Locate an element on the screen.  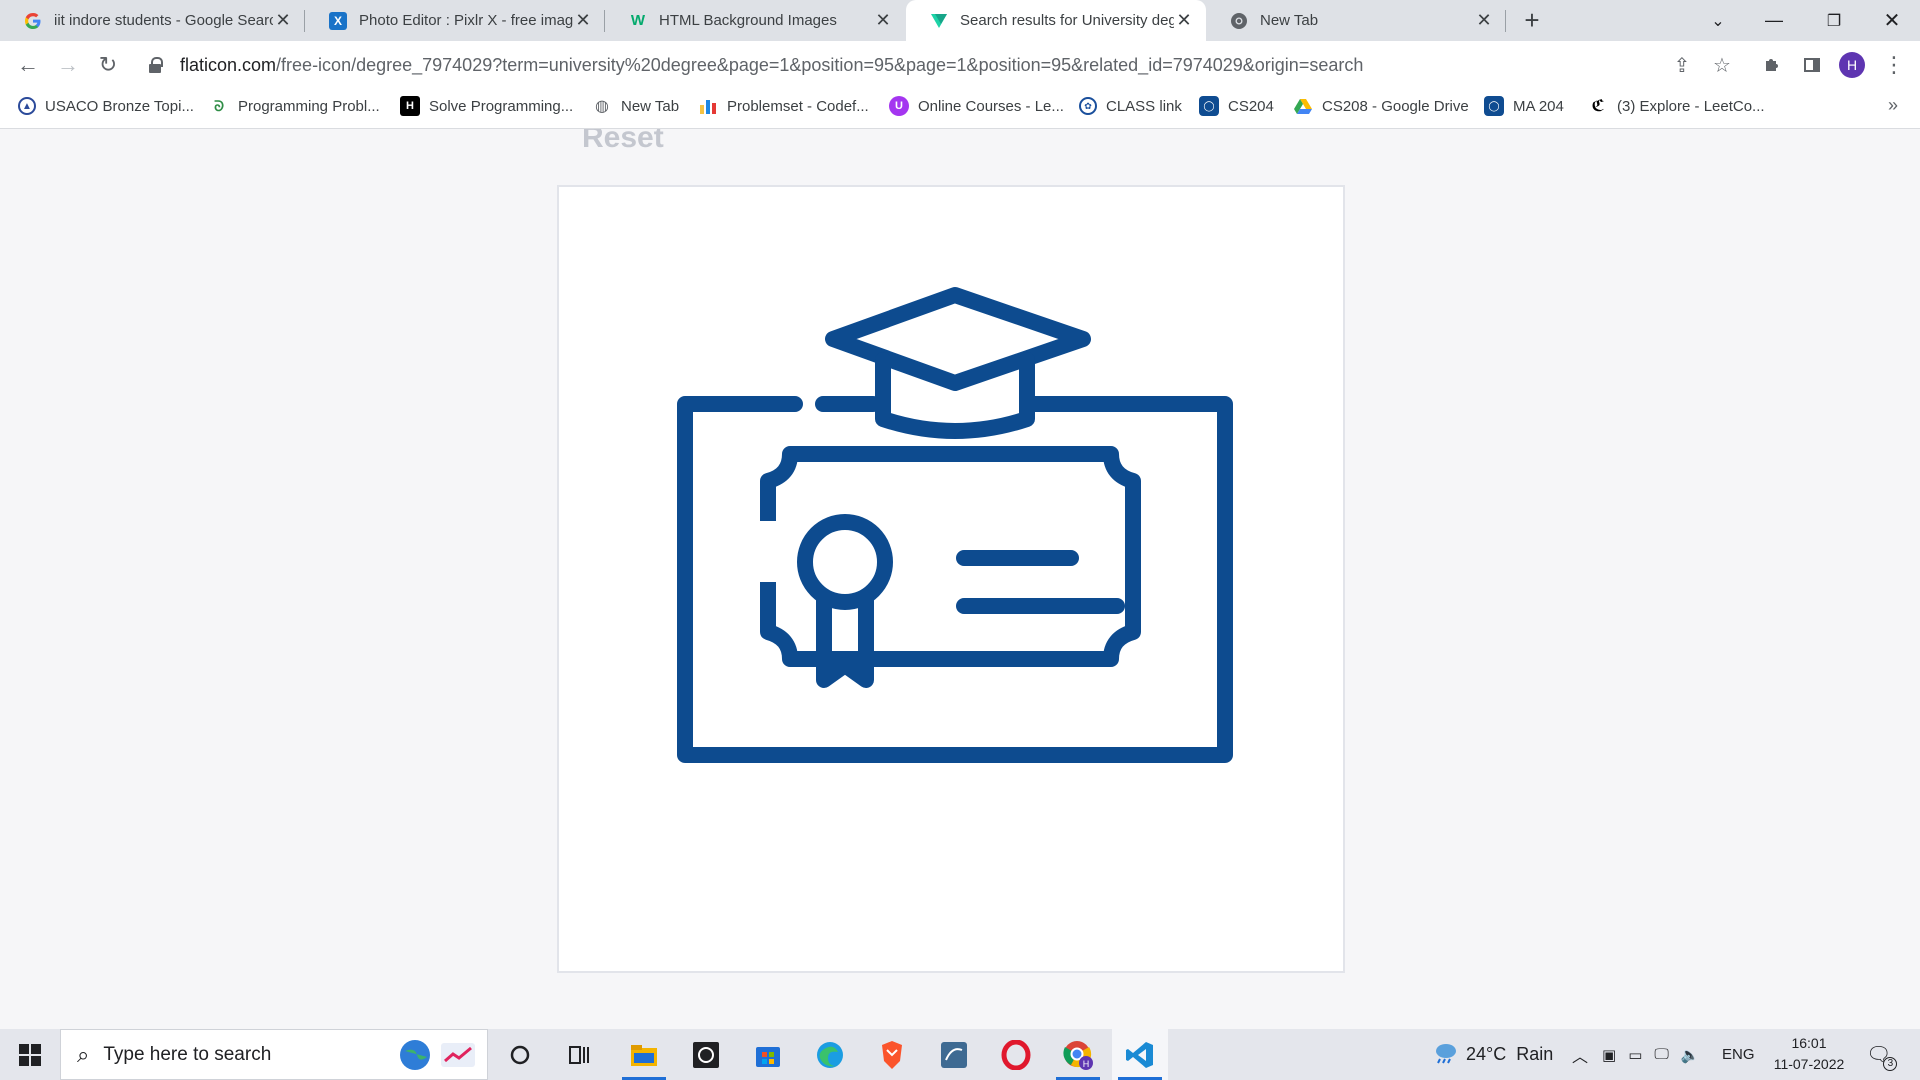
tab-google-search: iit indore students - Google Search ✕ is located at coordinates (152, 20).